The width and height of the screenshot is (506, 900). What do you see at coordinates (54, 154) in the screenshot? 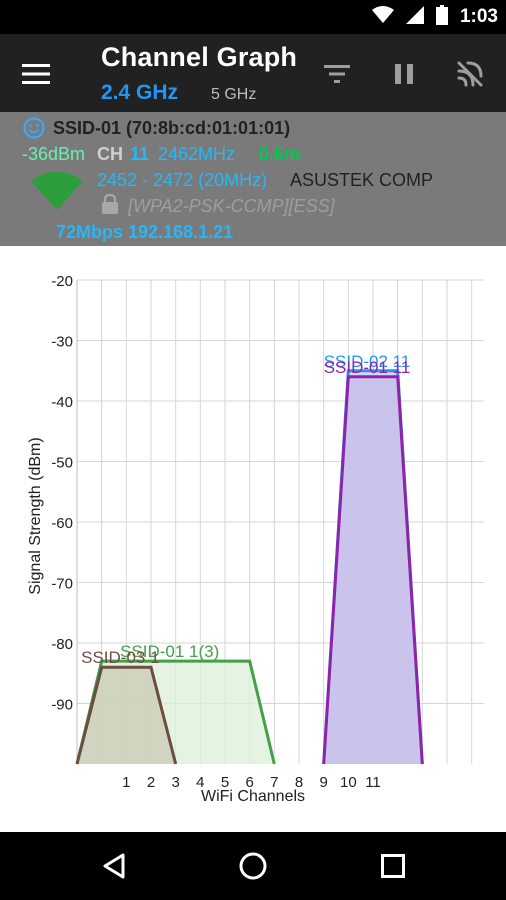
I see `signal-strength: -36dBm` at bounding box center [54, 154].